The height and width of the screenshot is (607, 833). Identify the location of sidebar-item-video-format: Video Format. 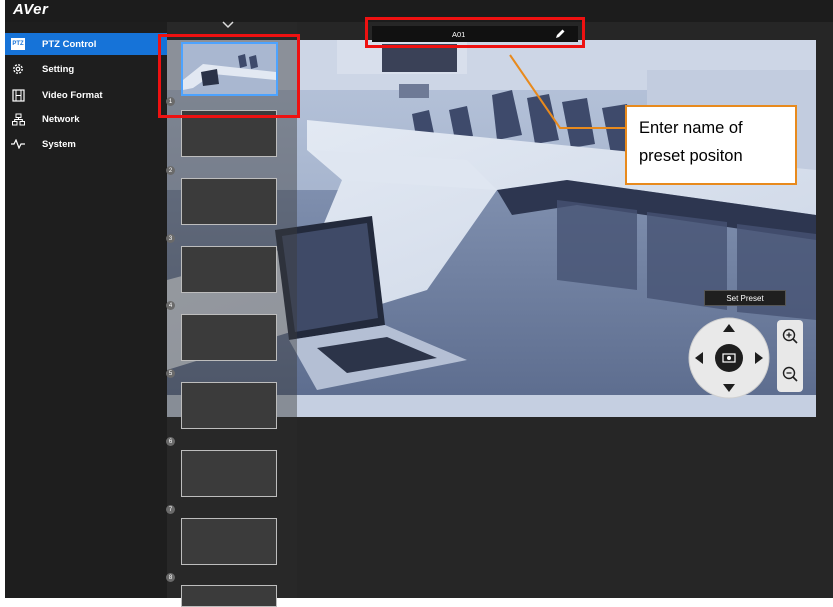
(86, 95).